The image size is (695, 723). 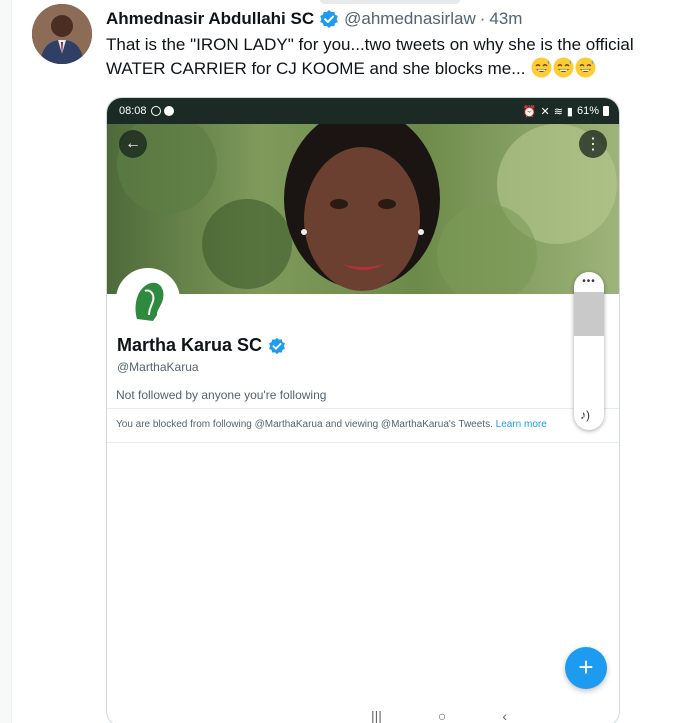 I want to click on compose-tweet-button: +, so click(x=586, y=668).